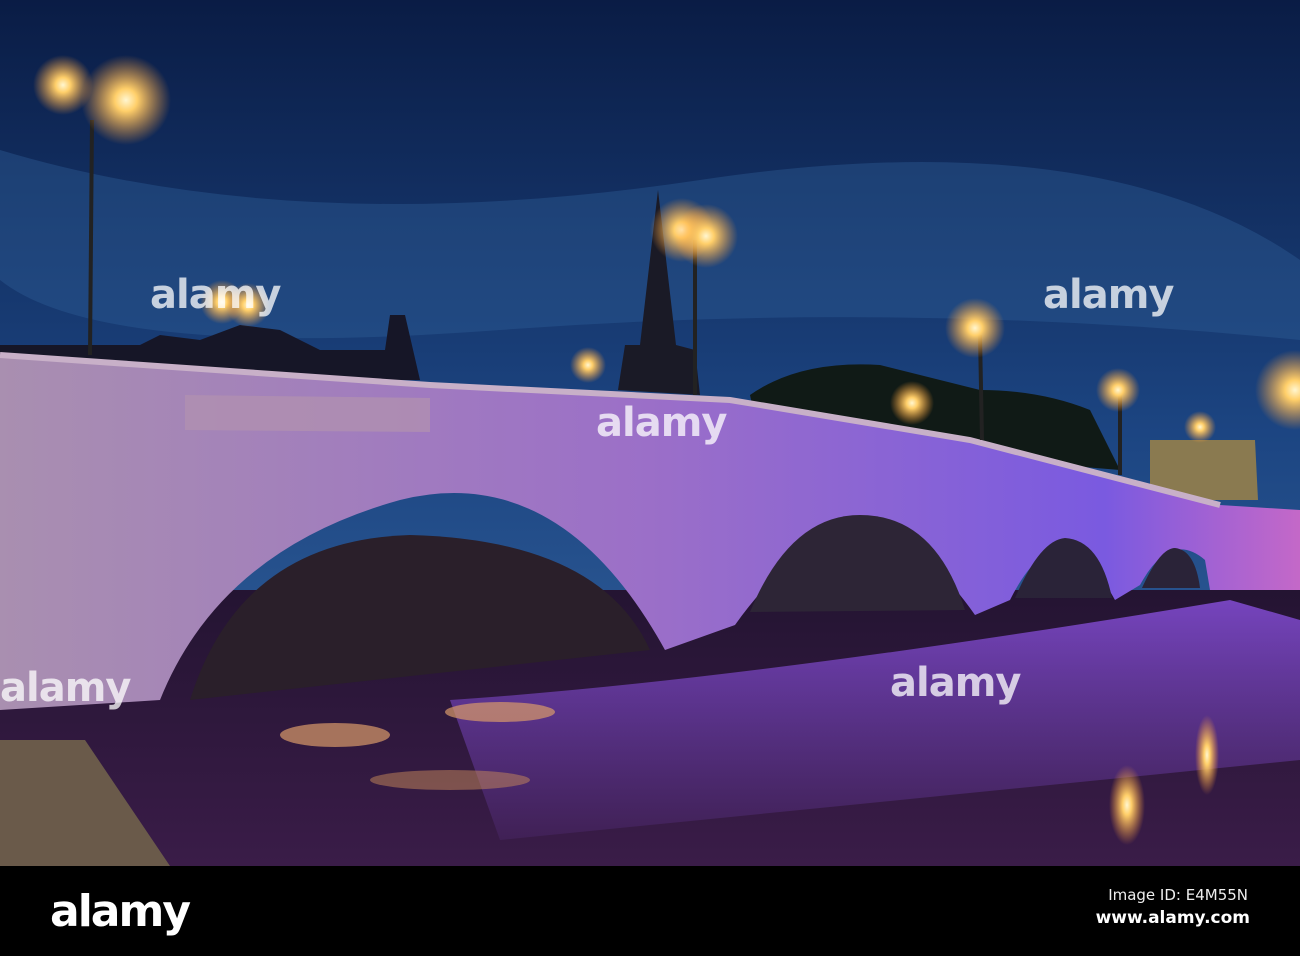  I want to click on image-id: Image ID: E4M55N, so click(1178, 895).